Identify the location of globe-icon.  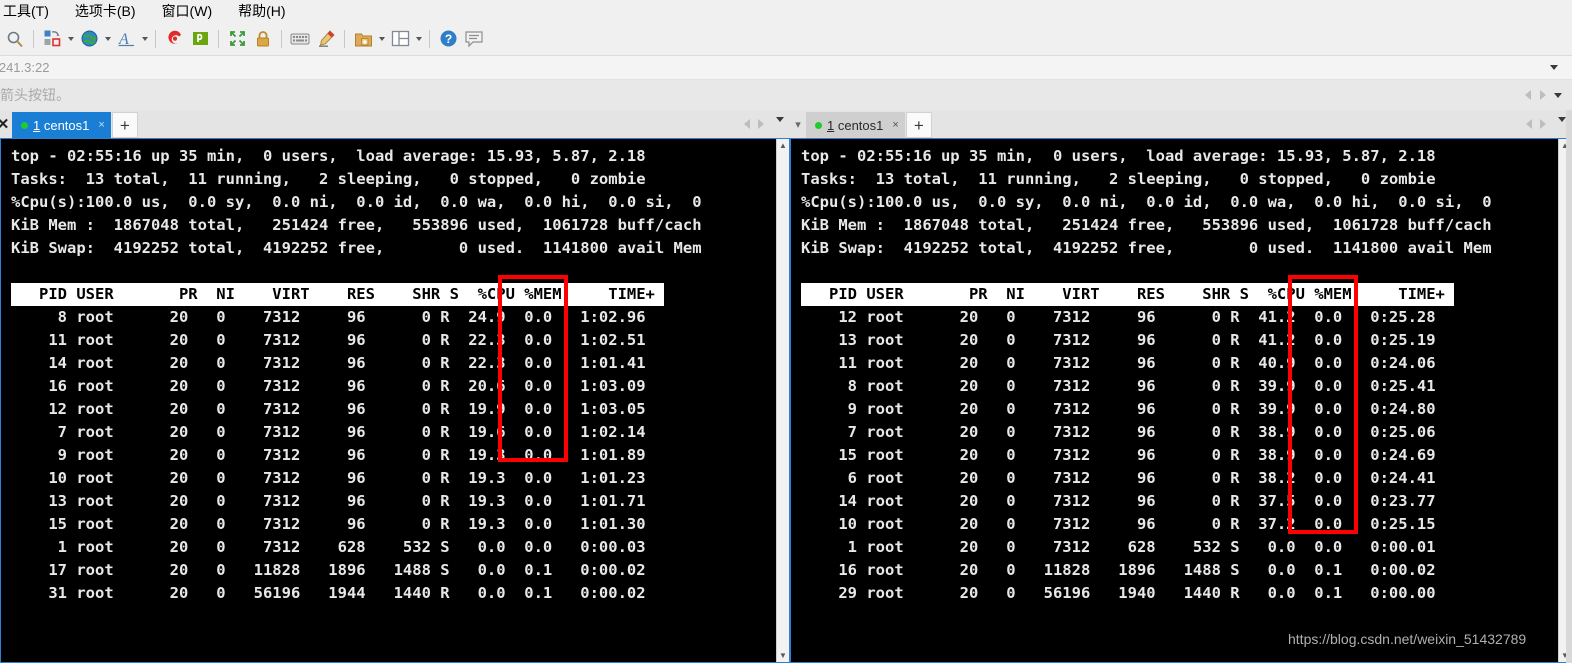
(89, 39).